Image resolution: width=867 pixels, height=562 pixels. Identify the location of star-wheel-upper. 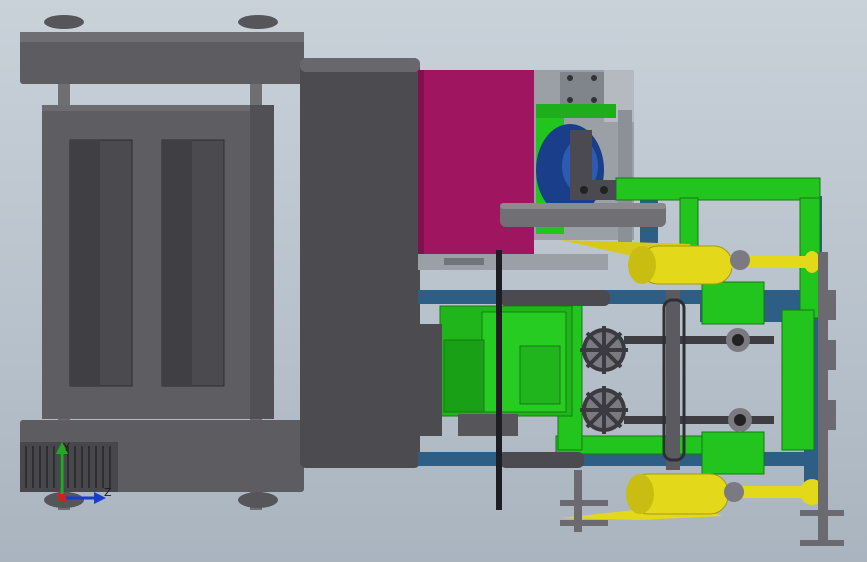
(604, 350).